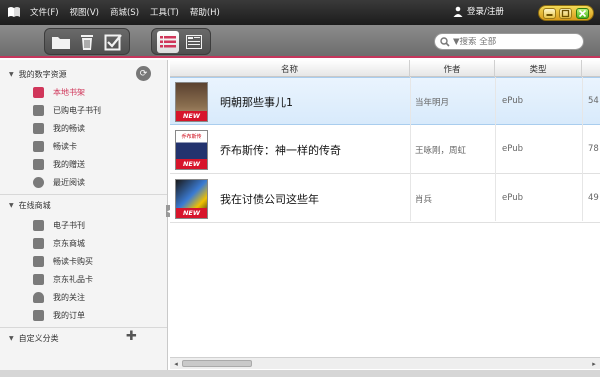 The height and width of the screenshot is (377, 600). I want to click on sidebar-item-reading-card: 畅读卡, so click(83, 146).